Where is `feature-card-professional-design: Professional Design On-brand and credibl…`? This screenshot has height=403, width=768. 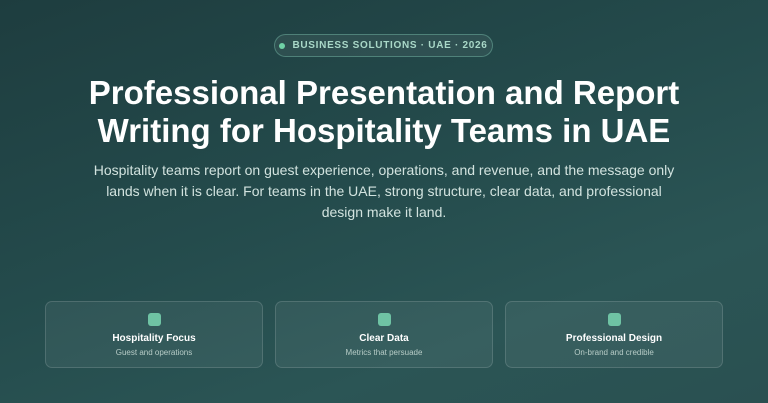
feature-card-professional-design: Professional Design On-brand and credibl… is located at coordinates (614, 334).